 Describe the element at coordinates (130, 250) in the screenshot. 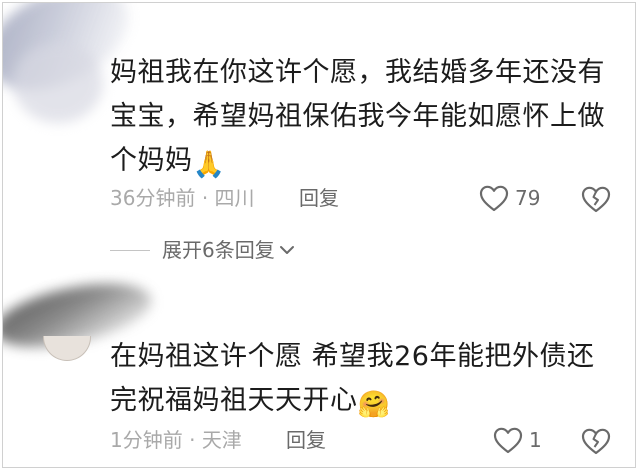

I see `divider` at that location.